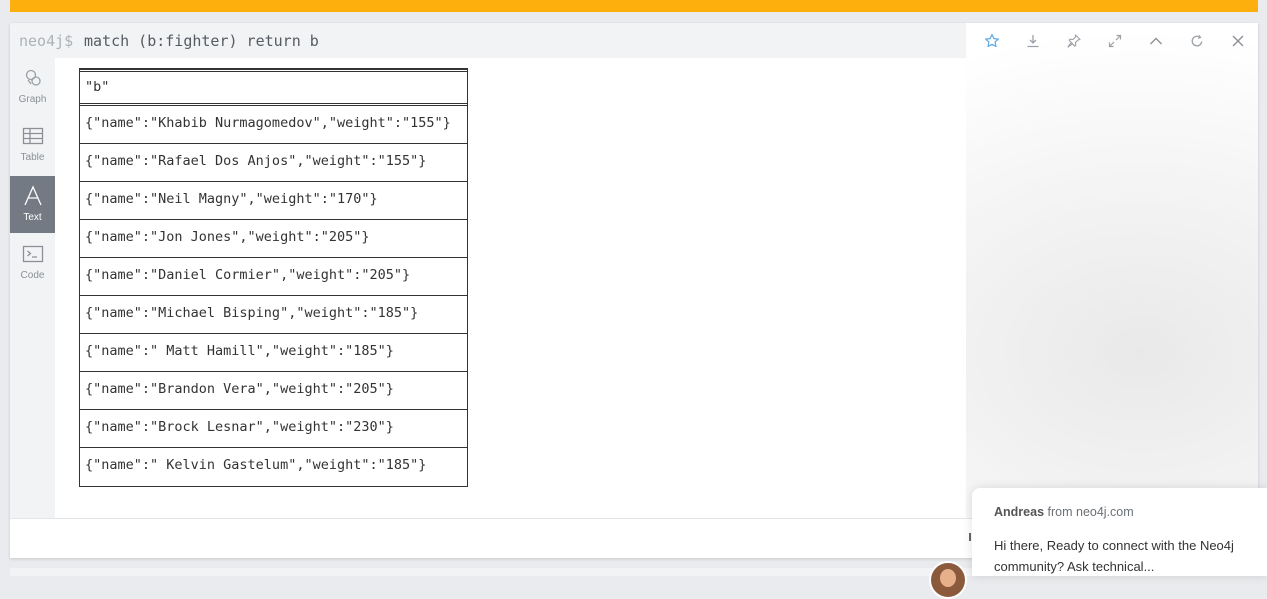 The image size is (1267, 599). Describe the element at coordinates (231, 199) in the screenshot. I see `row-value: {"name":"Neil Magny","weight":"170"}` at that location.